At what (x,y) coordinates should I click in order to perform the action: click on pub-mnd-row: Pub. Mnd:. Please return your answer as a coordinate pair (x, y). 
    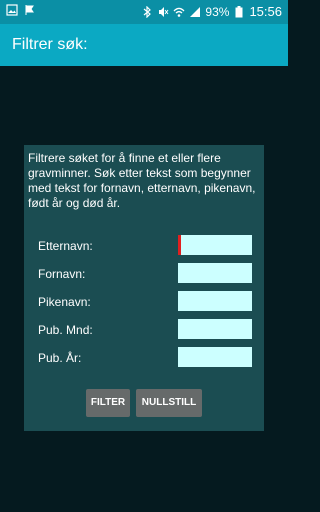
    Looking at the image, I should click on (144, 330).